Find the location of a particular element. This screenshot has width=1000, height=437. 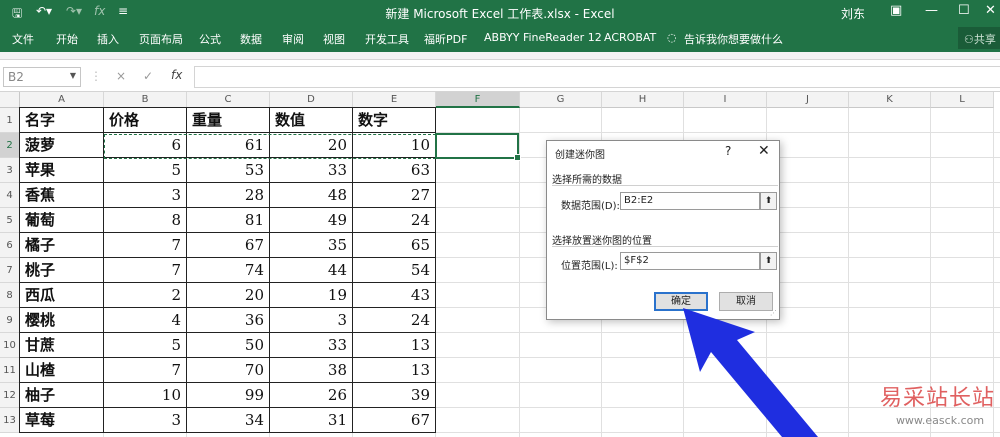

formula-input is located at coordinates (597, 77).